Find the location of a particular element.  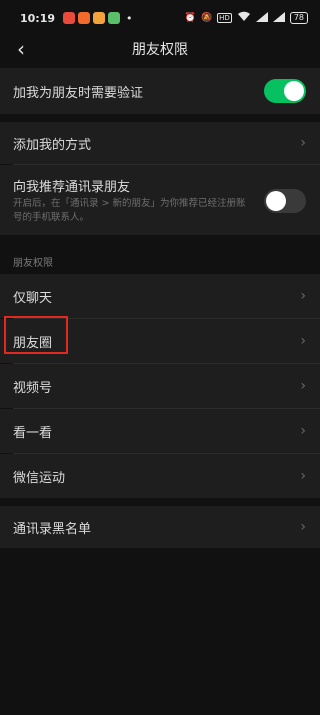

wifi-icon is located at coordinates (244, 18).